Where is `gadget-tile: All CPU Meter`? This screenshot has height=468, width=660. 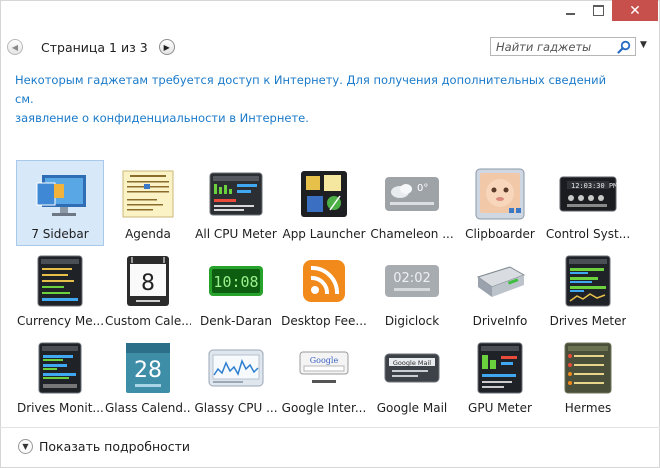
gadget-tile: All CPU Meter is located at coordinates (236, 203).